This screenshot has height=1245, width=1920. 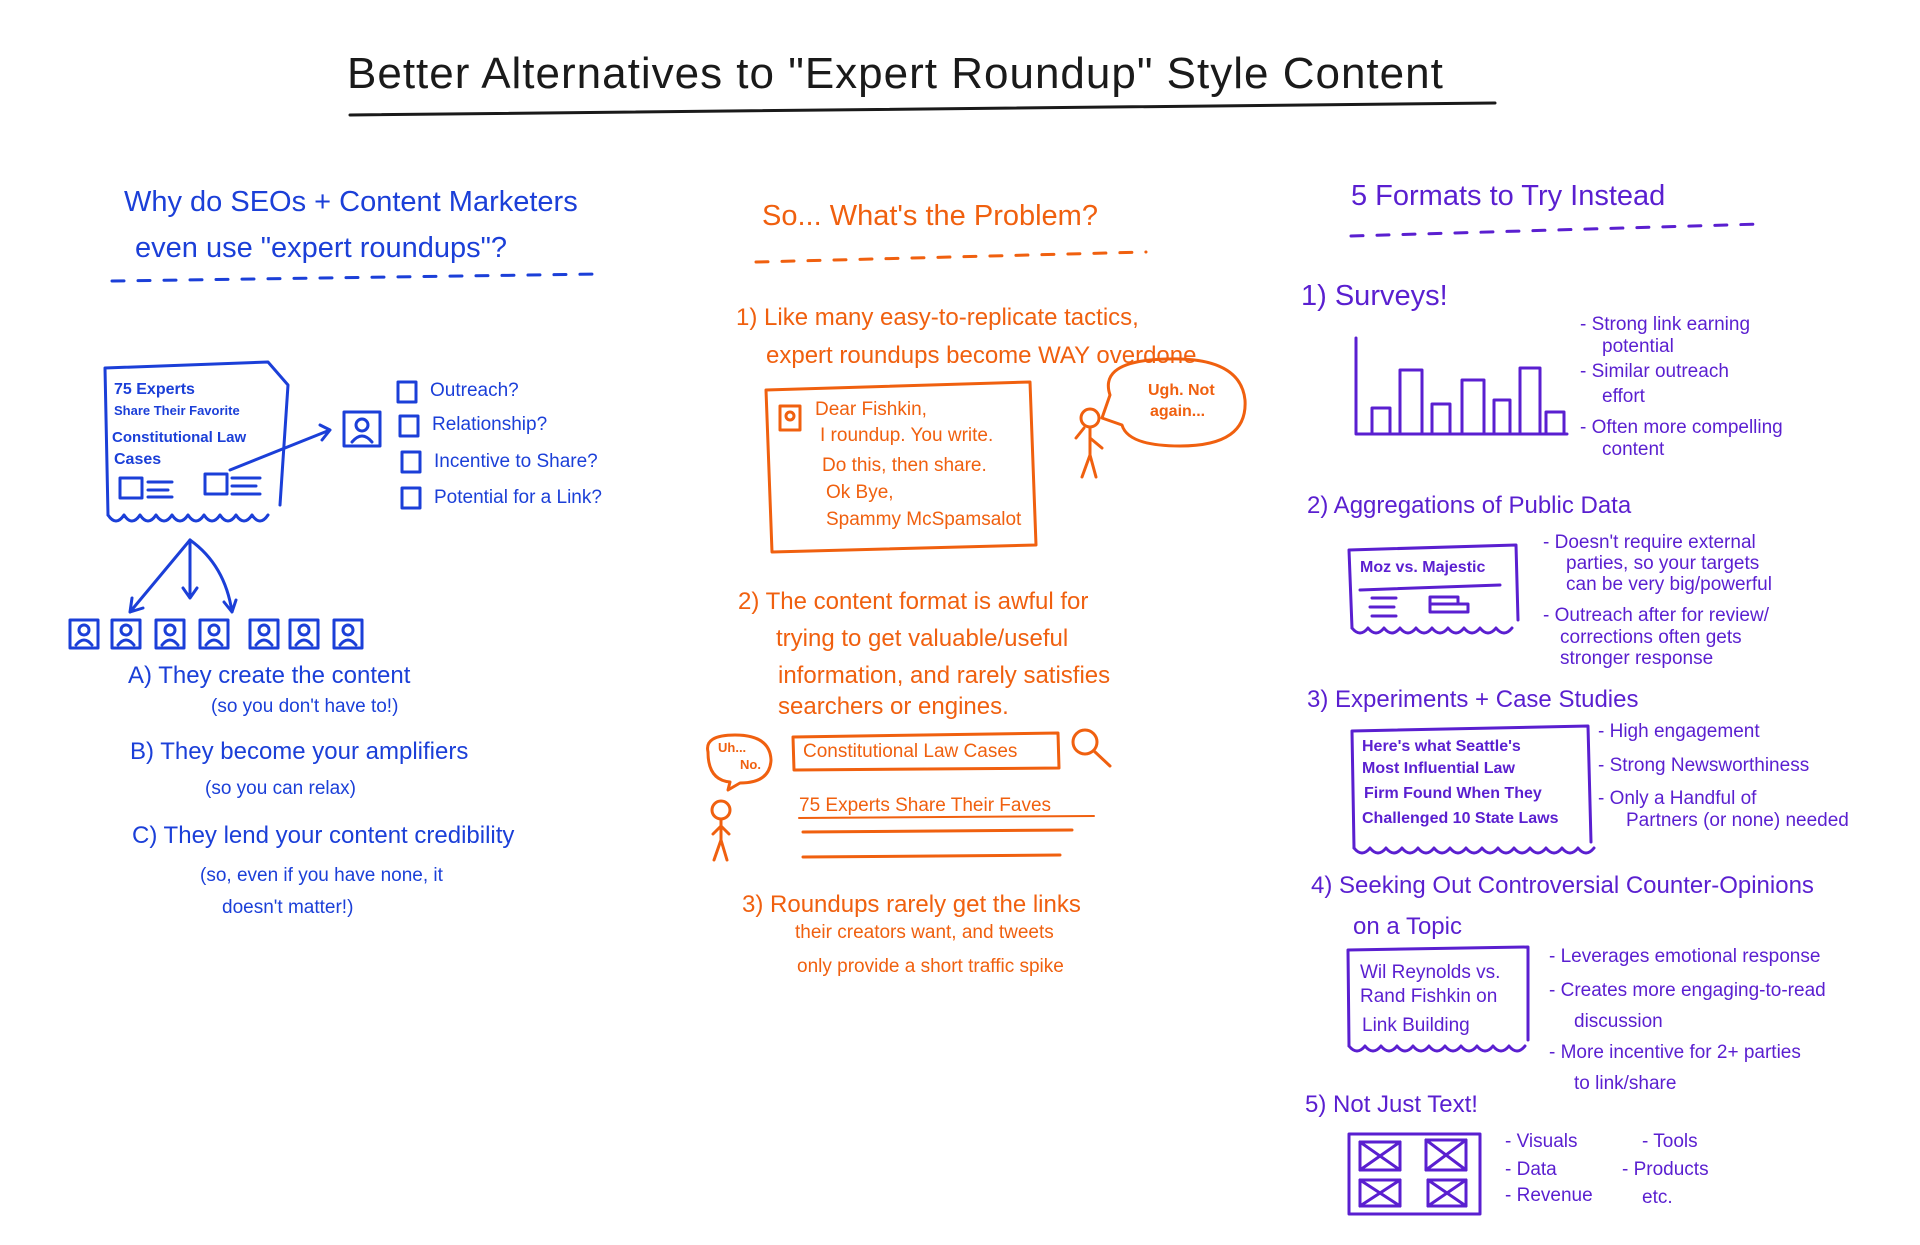 I want to click on format-4-box-line: Rand Fishkin on, so click(x=1429, y=996).